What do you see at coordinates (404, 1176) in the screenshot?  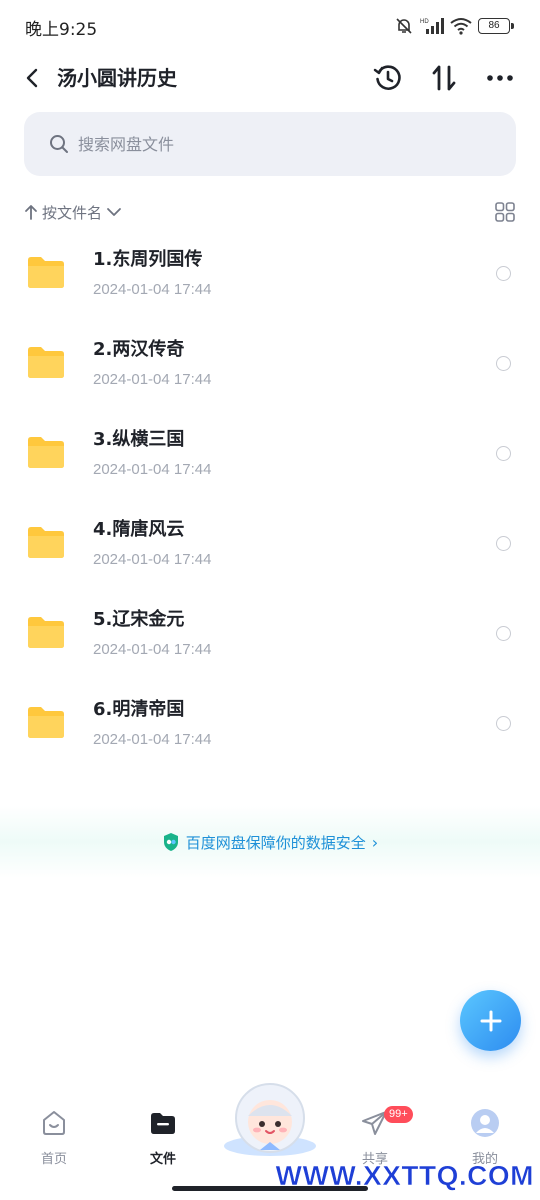 I see `watermark-text: WWW.XXTTQ.COM` at bounding box center [404, 1176].